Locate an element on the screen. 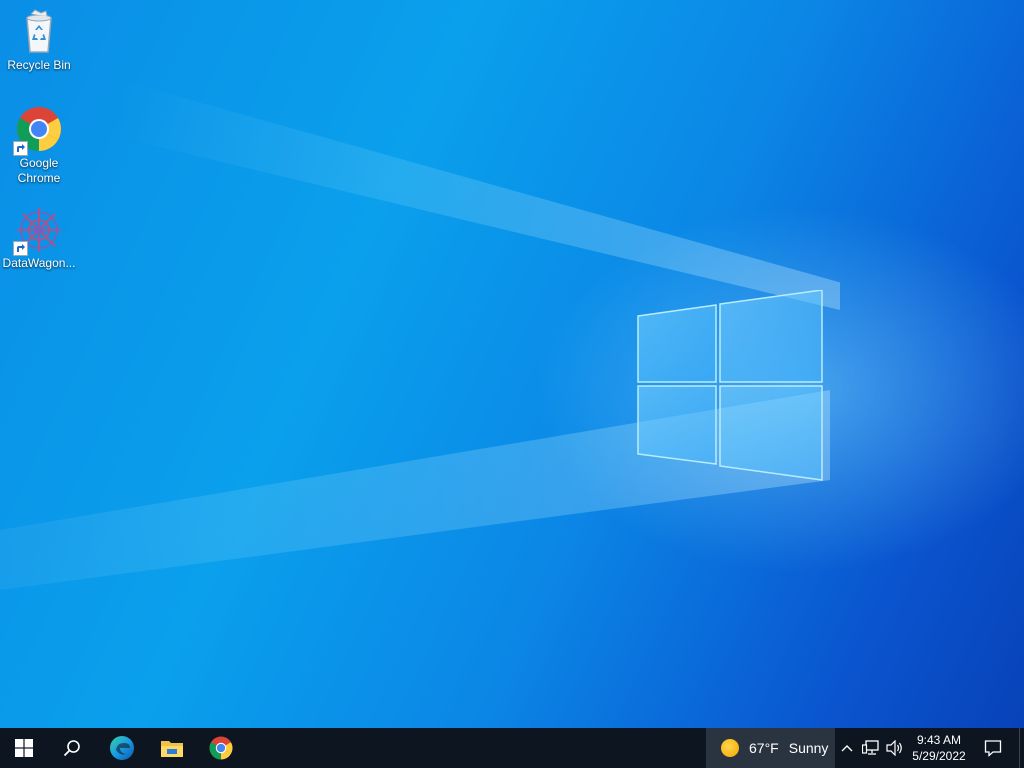  taskbar-chrome-button is located at coordinates (221, 748).